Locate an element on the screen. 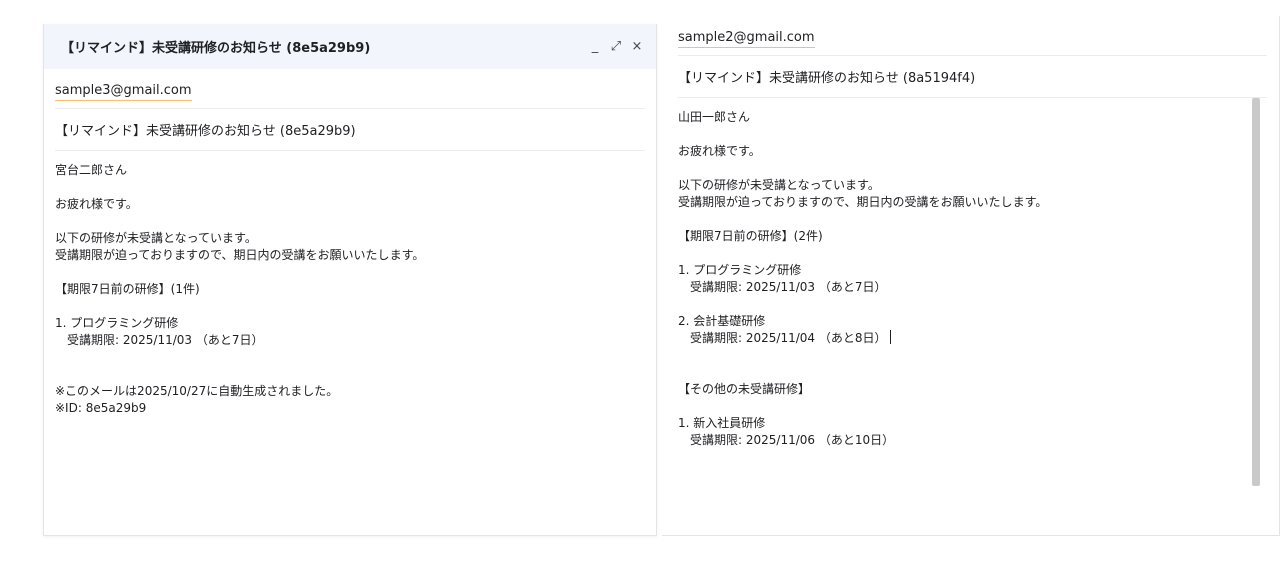 This screenshot has width=1284, height=564. body-item: 2. 会計基礎研修 受講期限: 2025/11/04 （あと8日） is located at coordinates (963, 330).